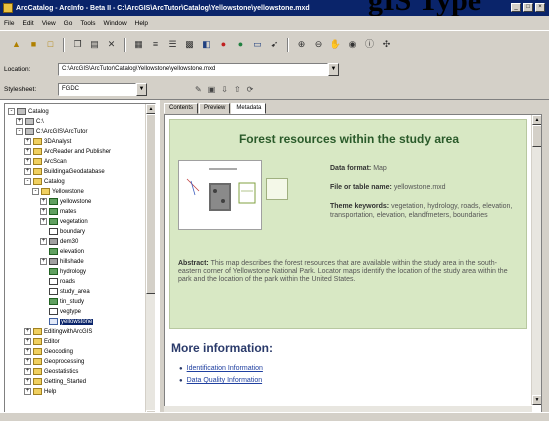 This screenshot has height=421, width=549. What do you see at coordinates (87, 23) in the screenshot?
I see `menu-tools: Tools` at bounding box center [87, 23].